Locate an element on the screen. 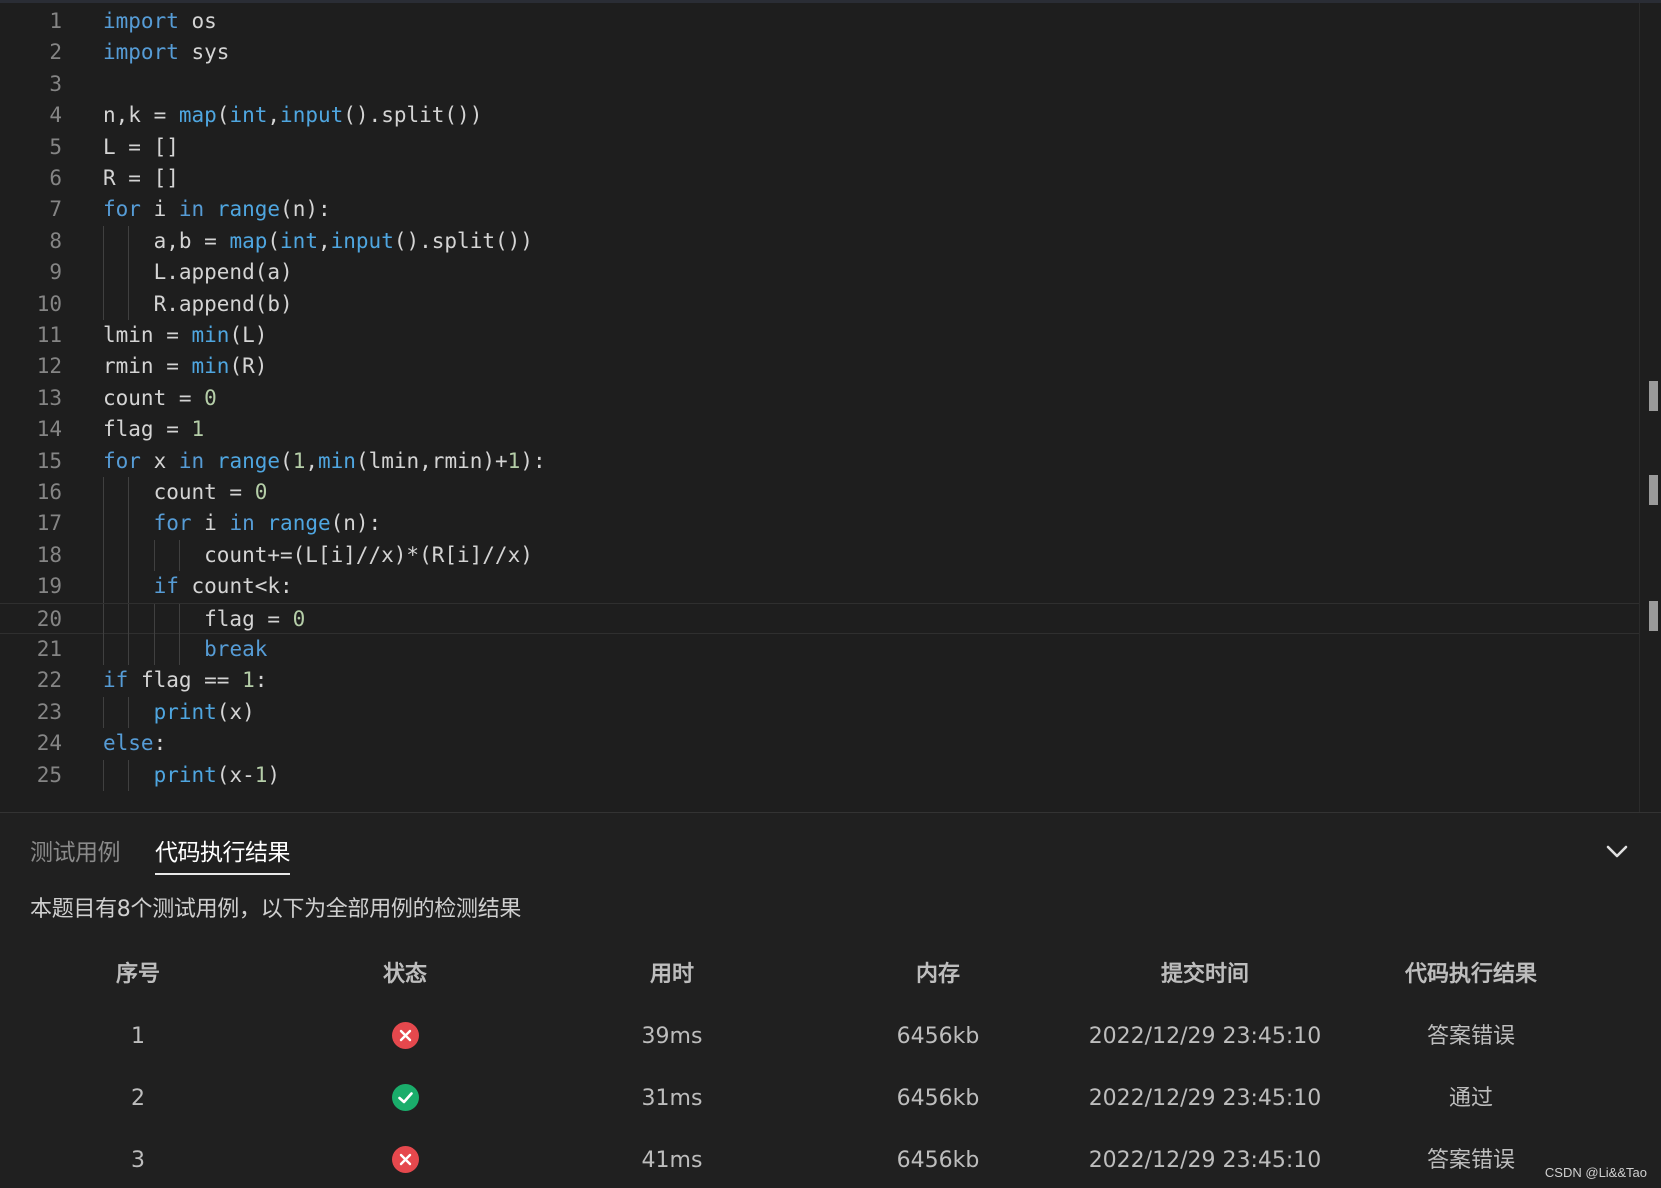 Image resolution: width=1661 pixels, height=1188 pixels. code-text: print(x-1) is located at coordinates (217, 774).